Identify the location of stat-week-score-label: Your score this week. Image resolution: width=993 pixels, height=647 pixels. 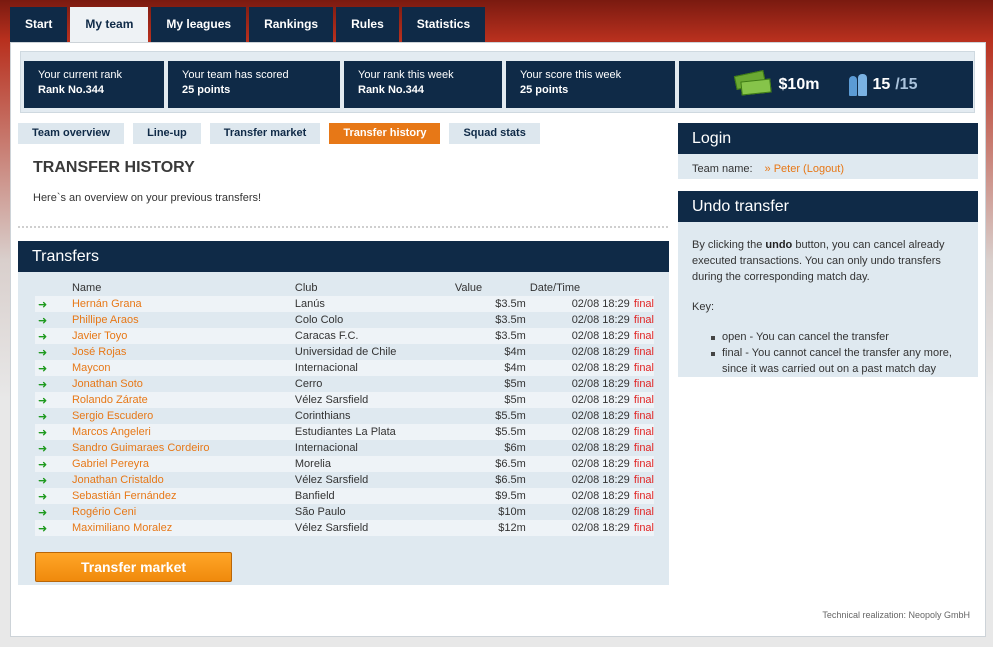
(571, 75).